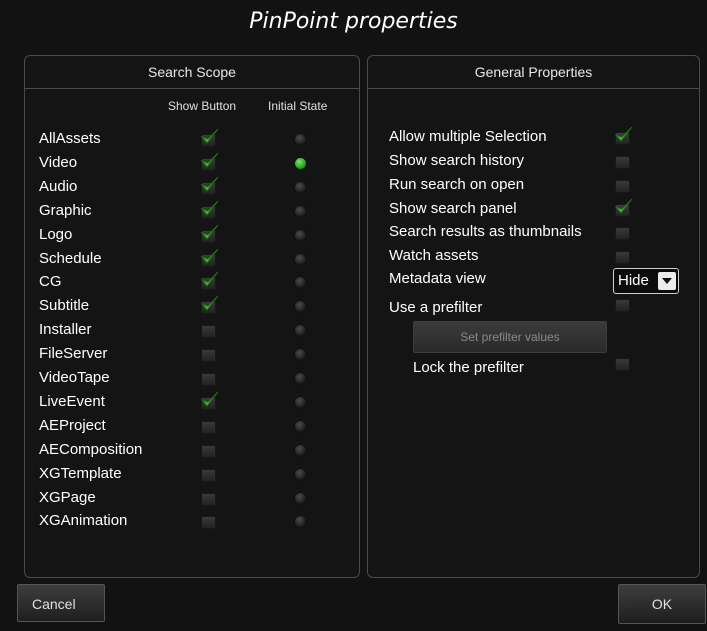 This screenshot has height=631, width=707. Describe the element at coordinates (622, 364) in the screenshot. I see `lock-prefilter-checkbox` at that location.